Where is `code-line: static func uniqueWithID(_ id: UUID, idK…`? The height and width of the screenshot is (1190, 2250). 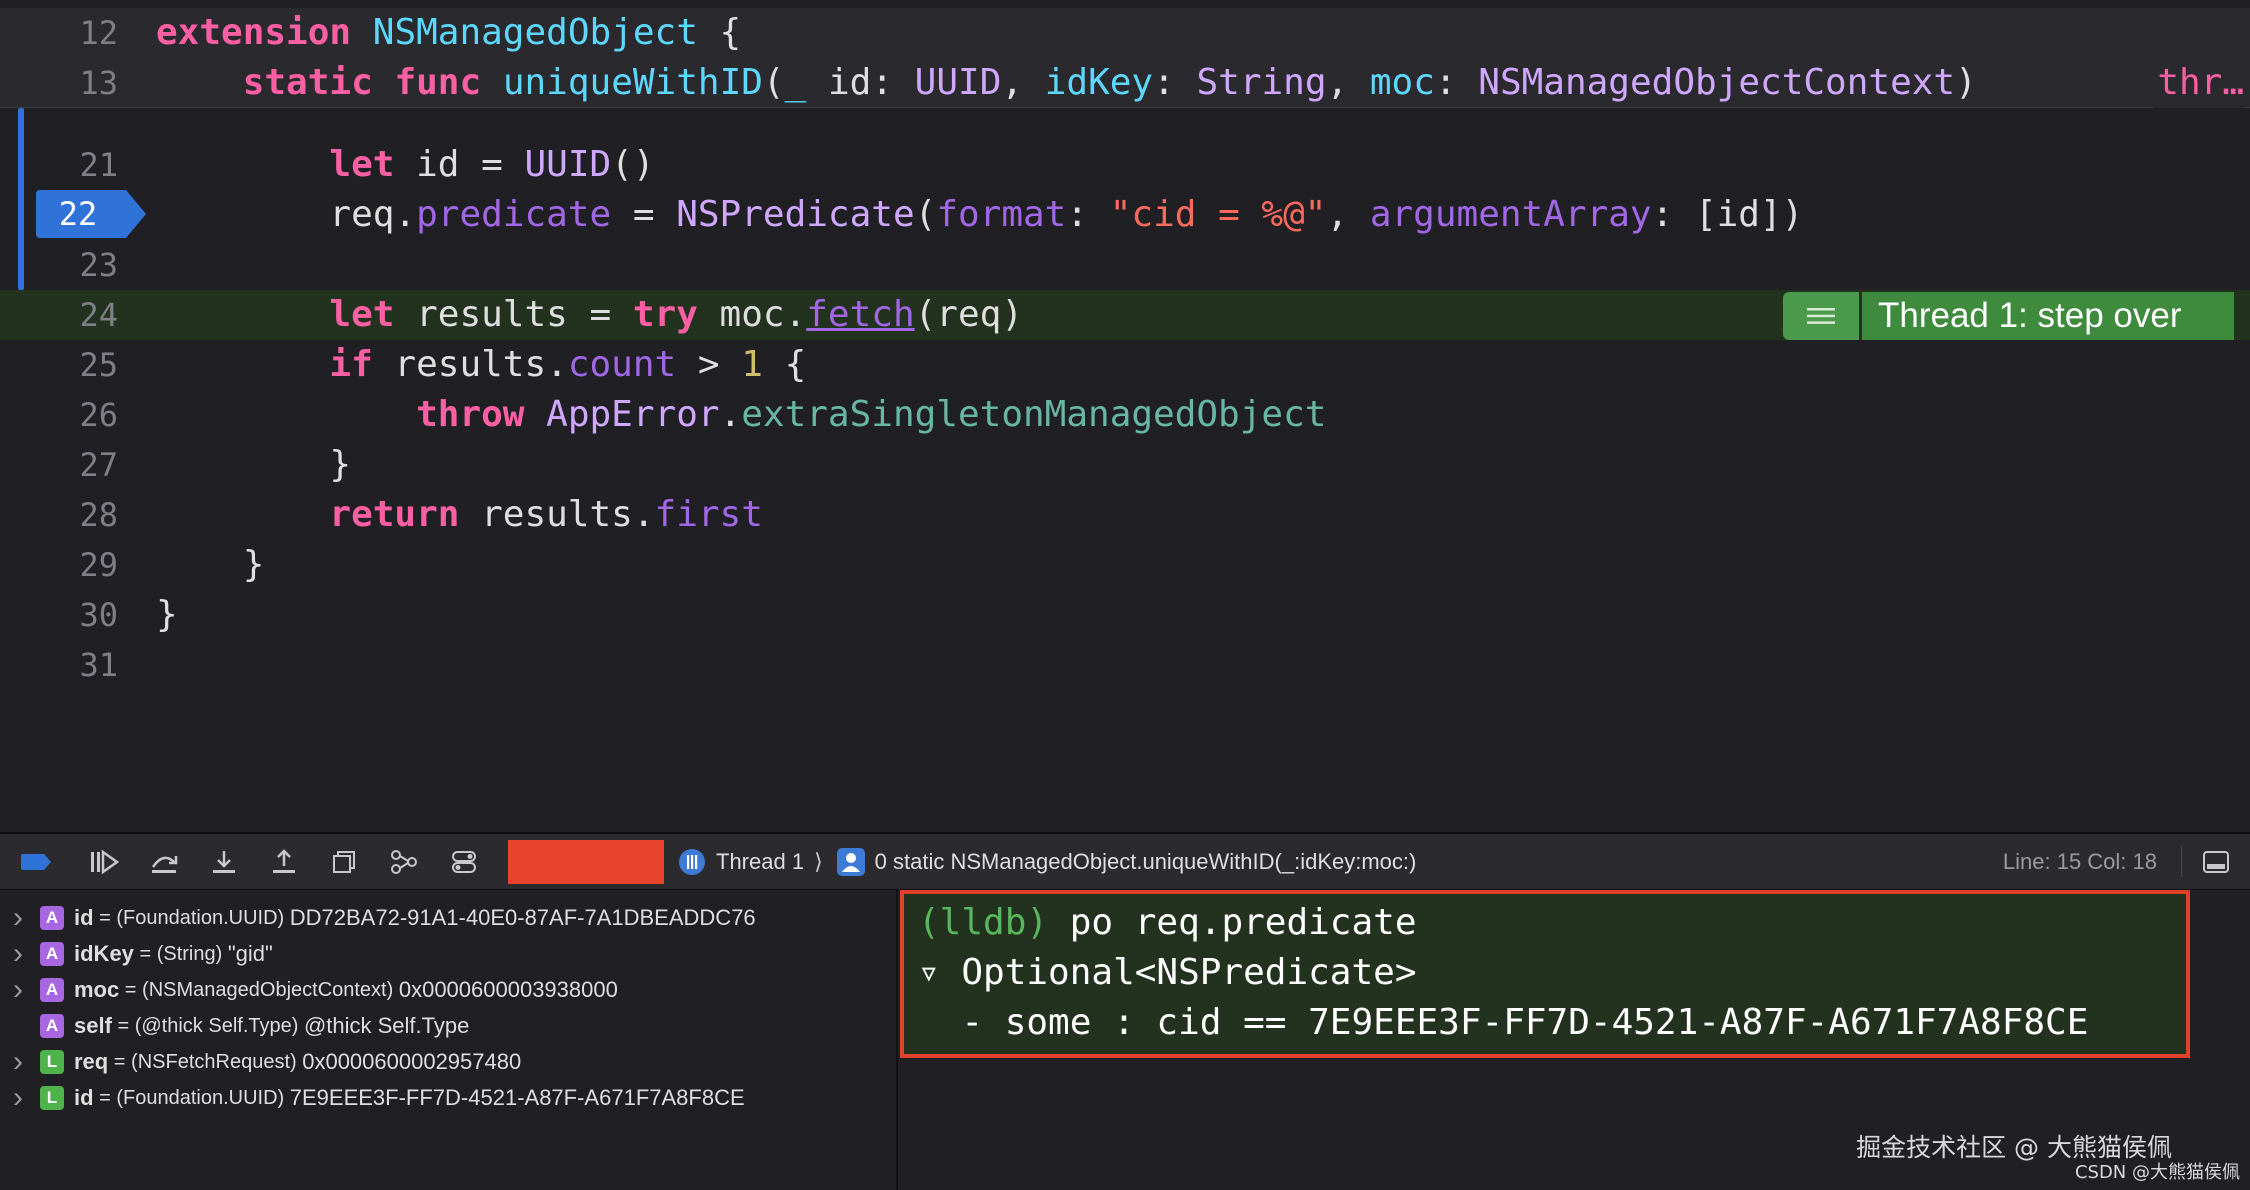
code-line: static func uniqueWithID(_ id: UUID, idK… is located at coordinates (1155, 83).